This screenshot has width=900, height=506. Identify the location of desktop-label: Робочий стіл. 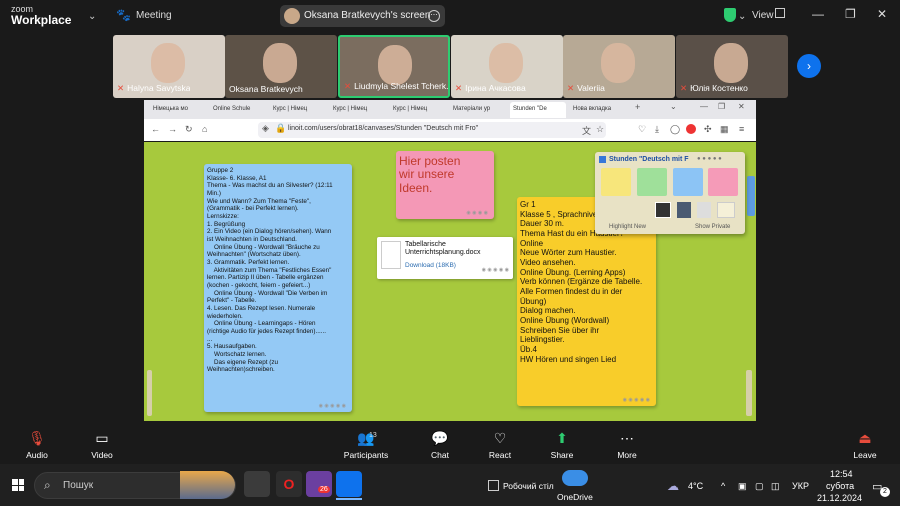
(528, 486).